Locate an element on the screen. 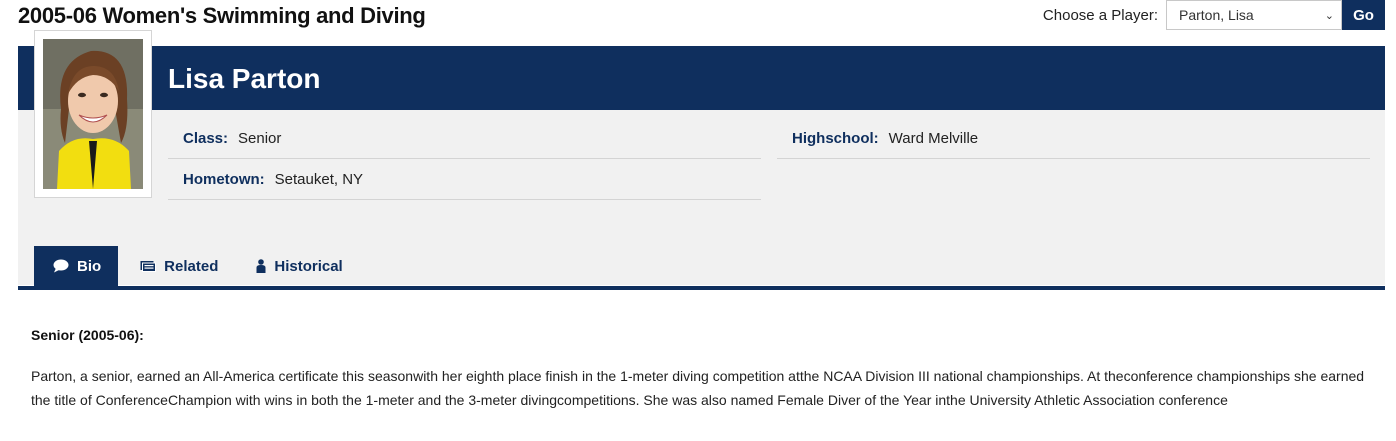 The height and width of the screenshot is (441, 1396). person-icon is located at coordinates (261, 266).